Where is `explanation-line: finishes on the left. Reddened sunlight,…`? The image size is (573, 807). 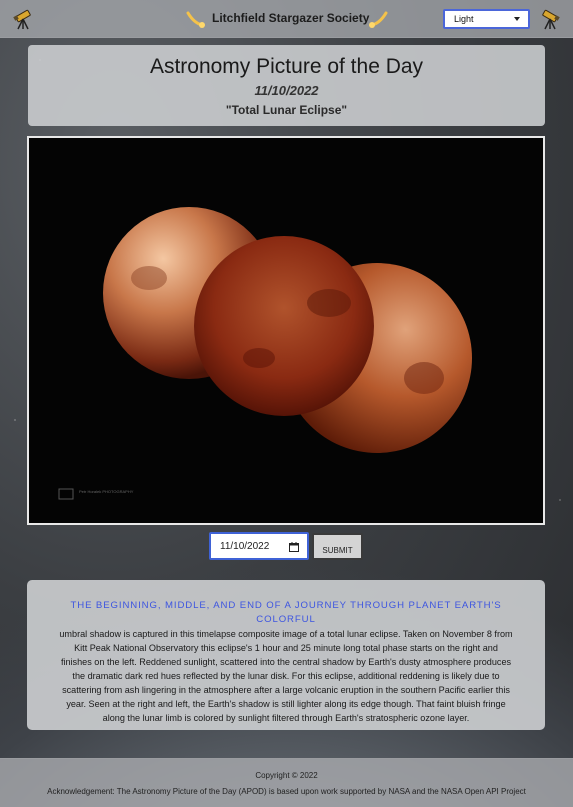
explanation-line: finishes on the left. Reddened sunlight,… is located at coordinates (286, 662).